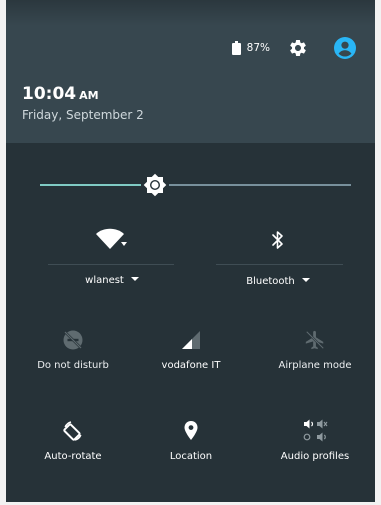 This screenshot has height=505, width=381. I want to click on wifi-tile: wlanest, so click(112, 257).